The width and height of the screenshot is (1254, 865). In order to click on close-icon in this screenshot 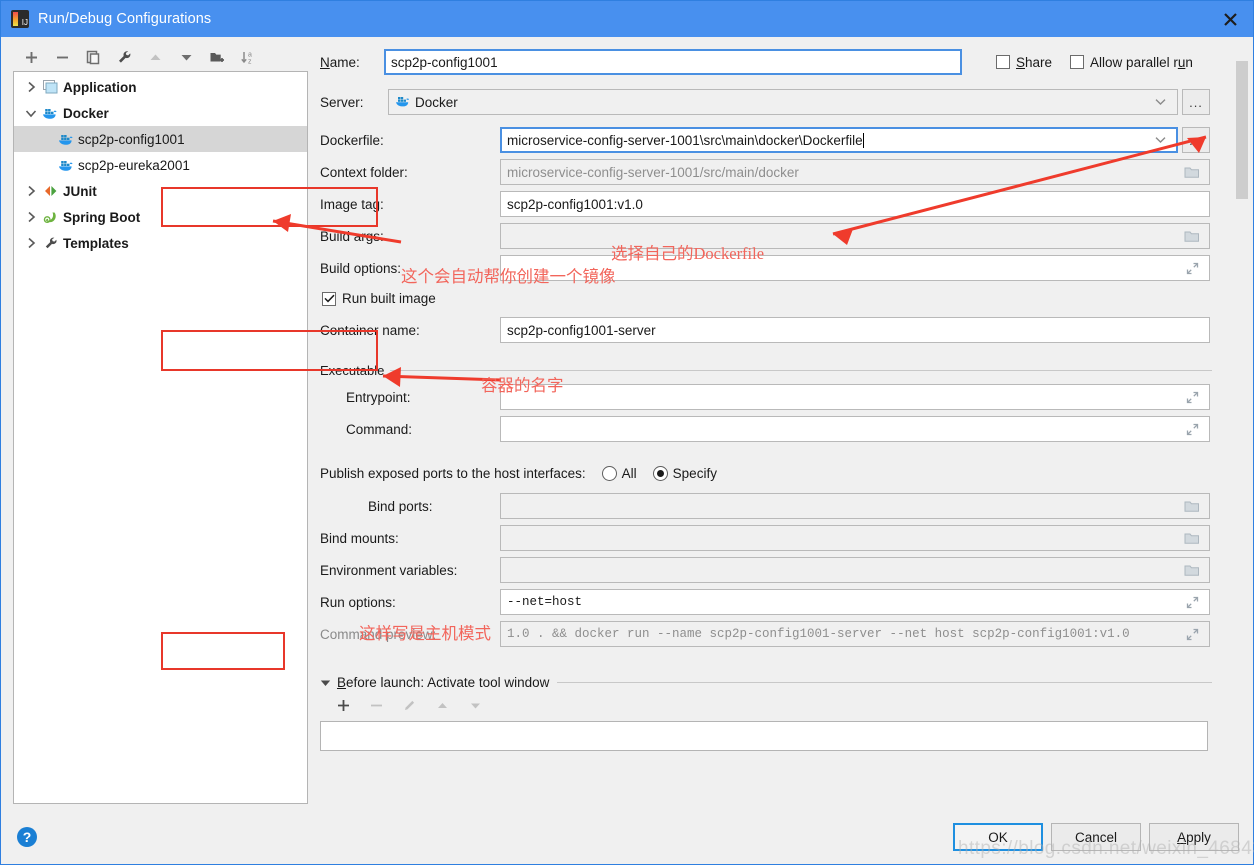, I will do `click(1230, 19)`.